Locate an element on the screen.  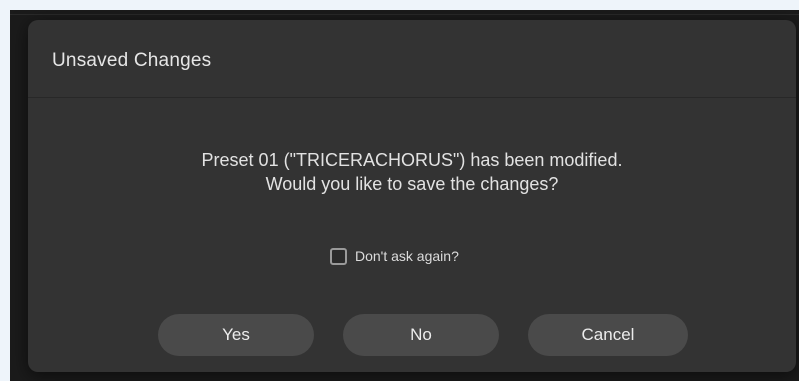
dont-ask-again-checkbox is located at coordinates (338, 256).